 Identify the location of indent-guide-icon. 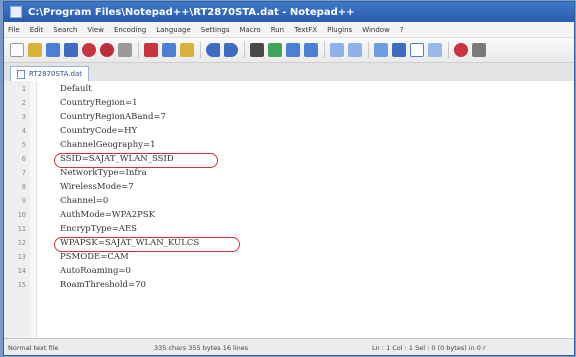
(417, 50).